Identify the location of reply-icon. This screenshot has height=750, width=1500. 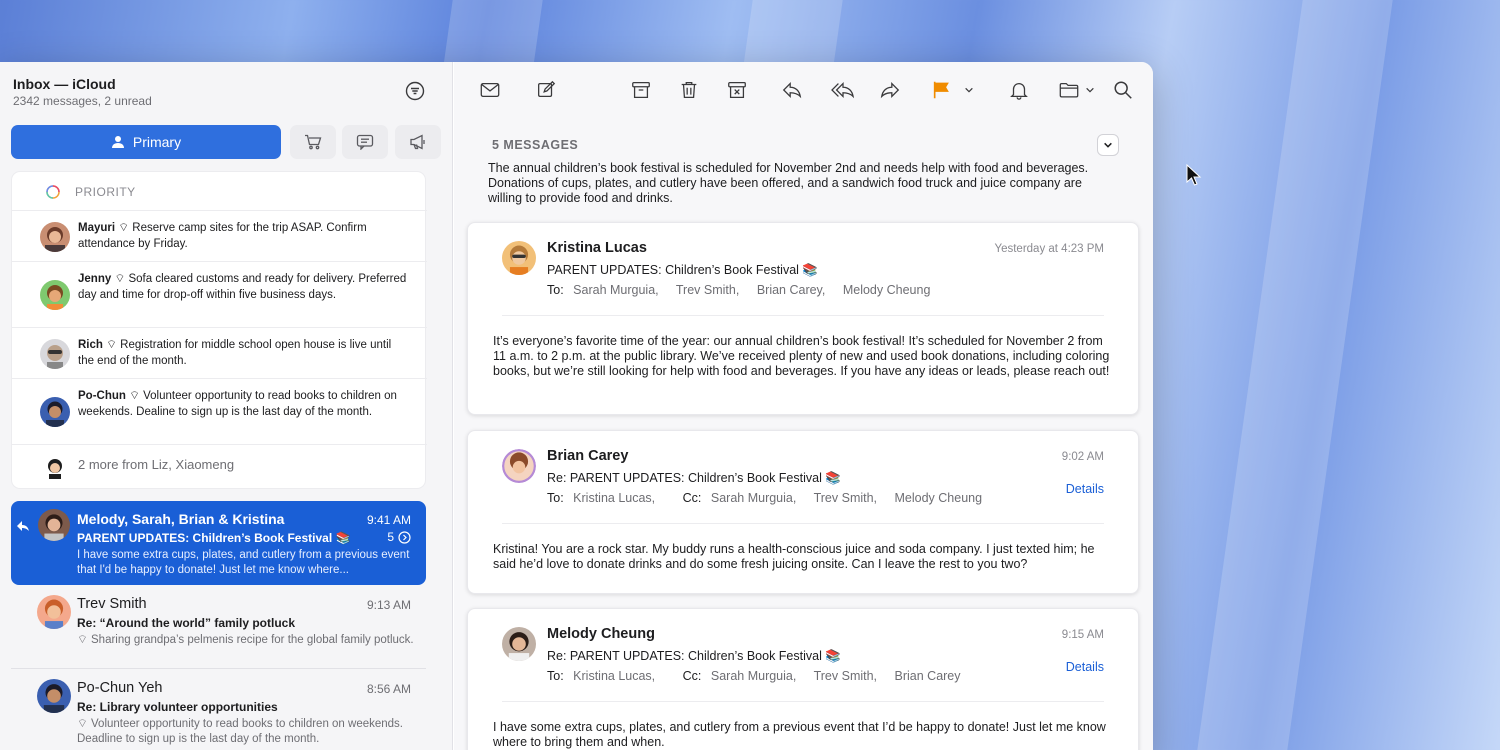
(792, 90).